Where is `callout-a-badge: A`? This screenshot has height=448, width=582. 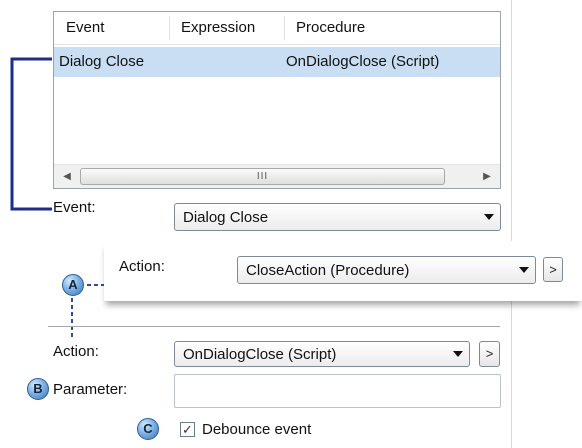
callout-a-badge: A is located at coordinates (73, 285).